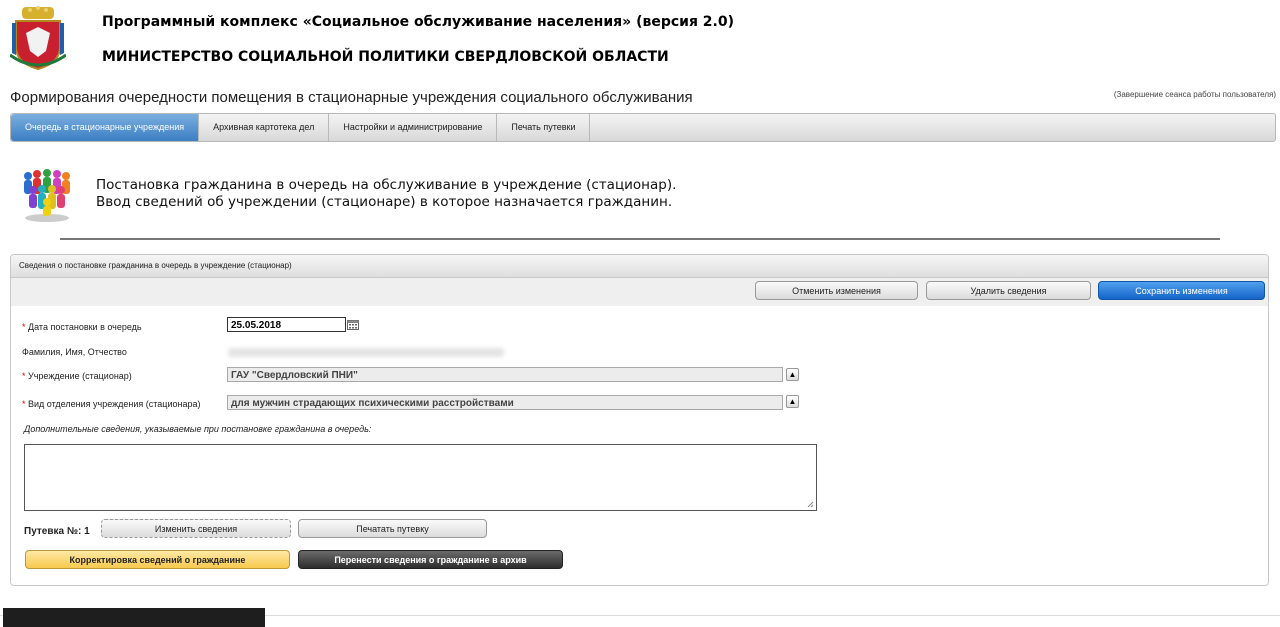 The height and width of the screenshot is (627, 1280). I want to click on separator, so click(640, 239).